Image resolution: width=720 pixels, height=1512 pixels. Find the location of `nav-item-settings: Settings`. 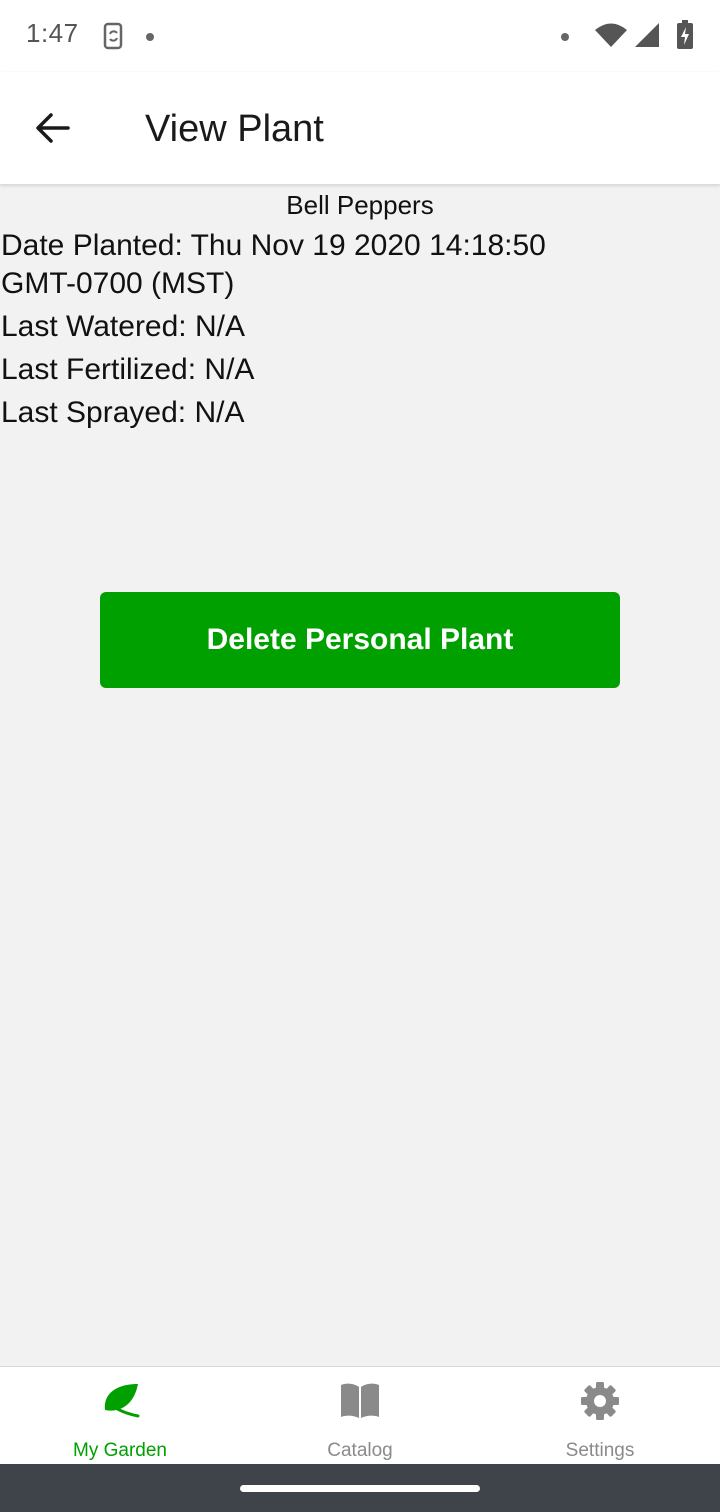

nav-item-settings: Settings is located at coordinates (600, 1416).